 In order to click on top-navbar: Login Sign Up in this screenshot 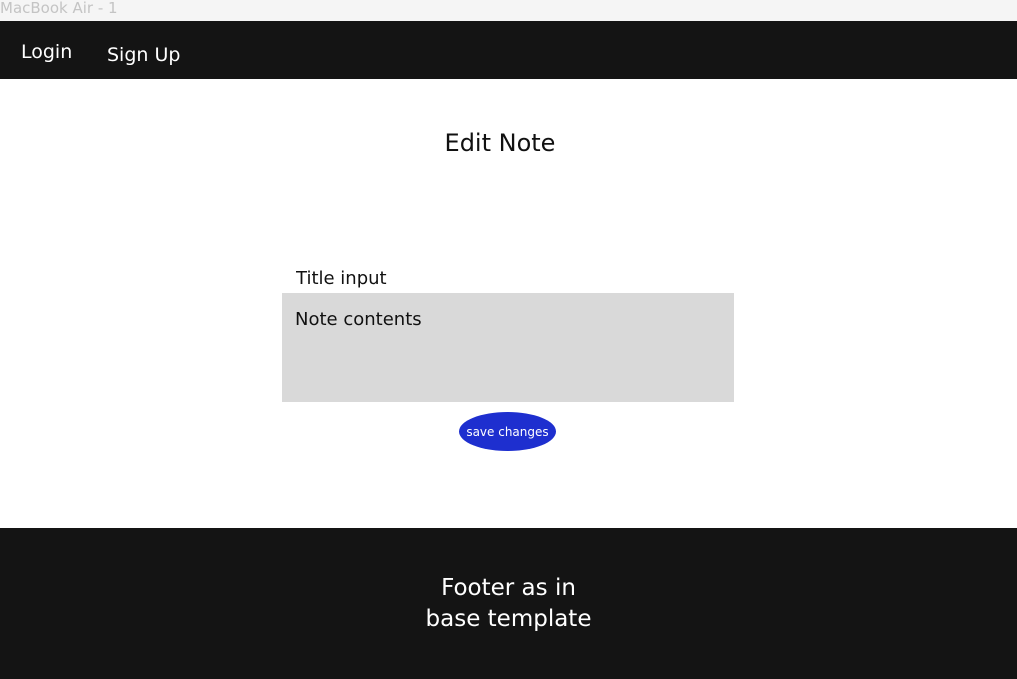, I will do `click(508, 50)`.